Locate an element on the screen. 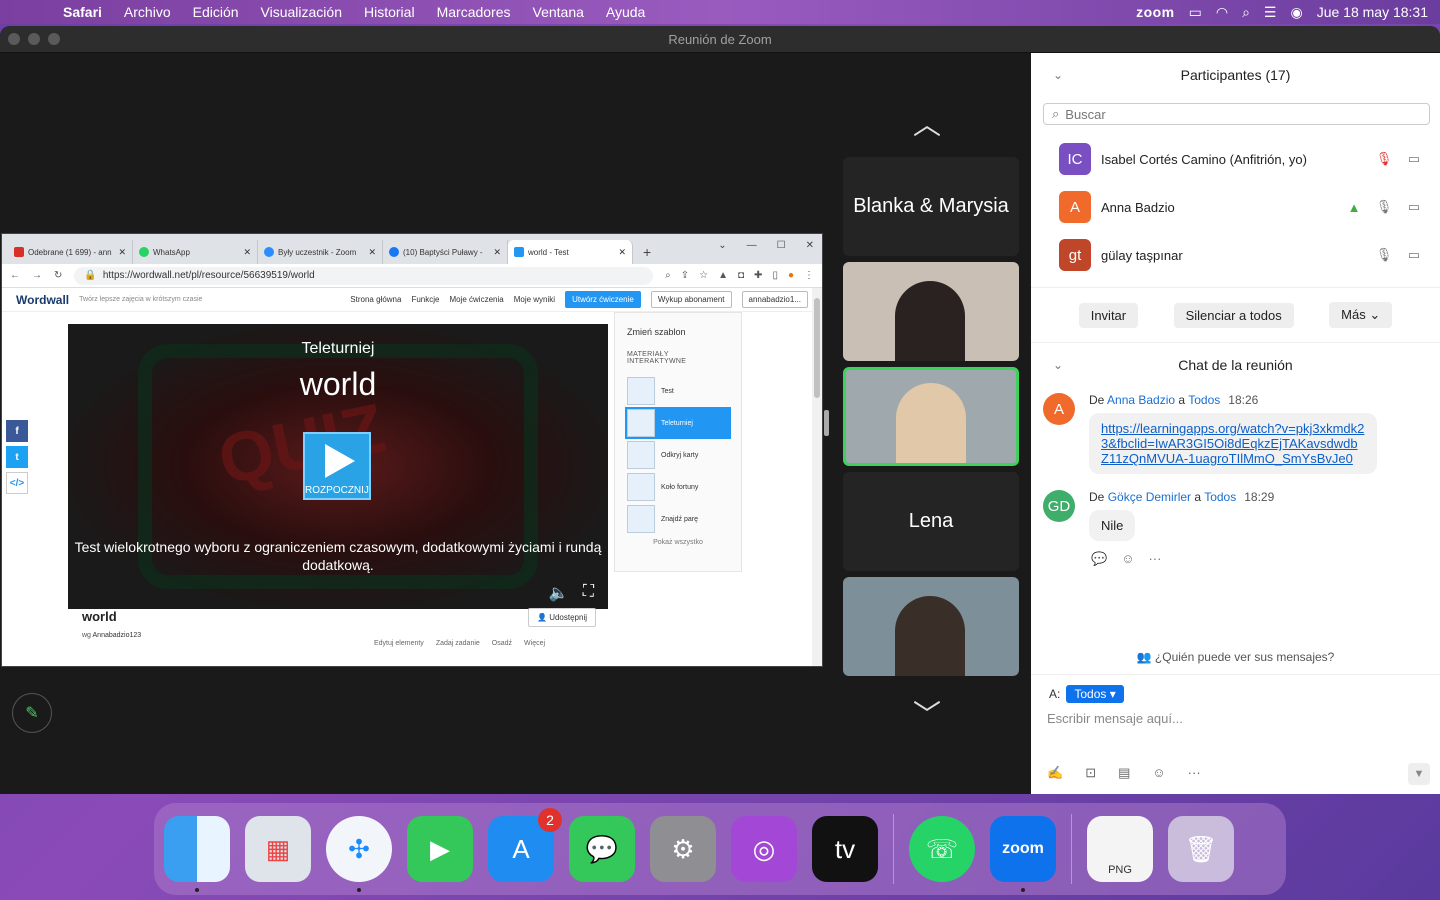 The width and height of the screenshot is (1440, 900). minimize-icon: — is located at coordinates (752, 245).